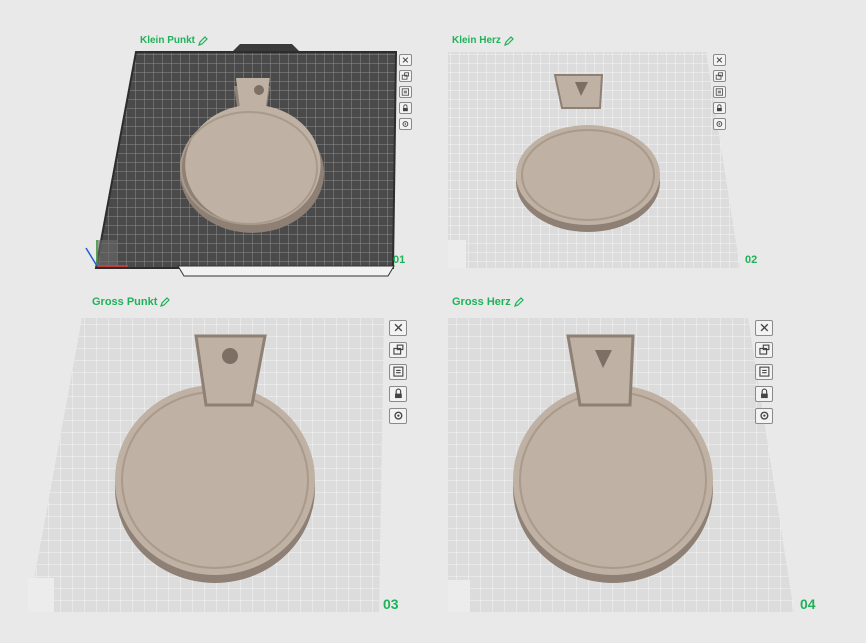  Describe the element at coordinates (594, 160) in the screenshot. I see `plate-02-view` at that location.